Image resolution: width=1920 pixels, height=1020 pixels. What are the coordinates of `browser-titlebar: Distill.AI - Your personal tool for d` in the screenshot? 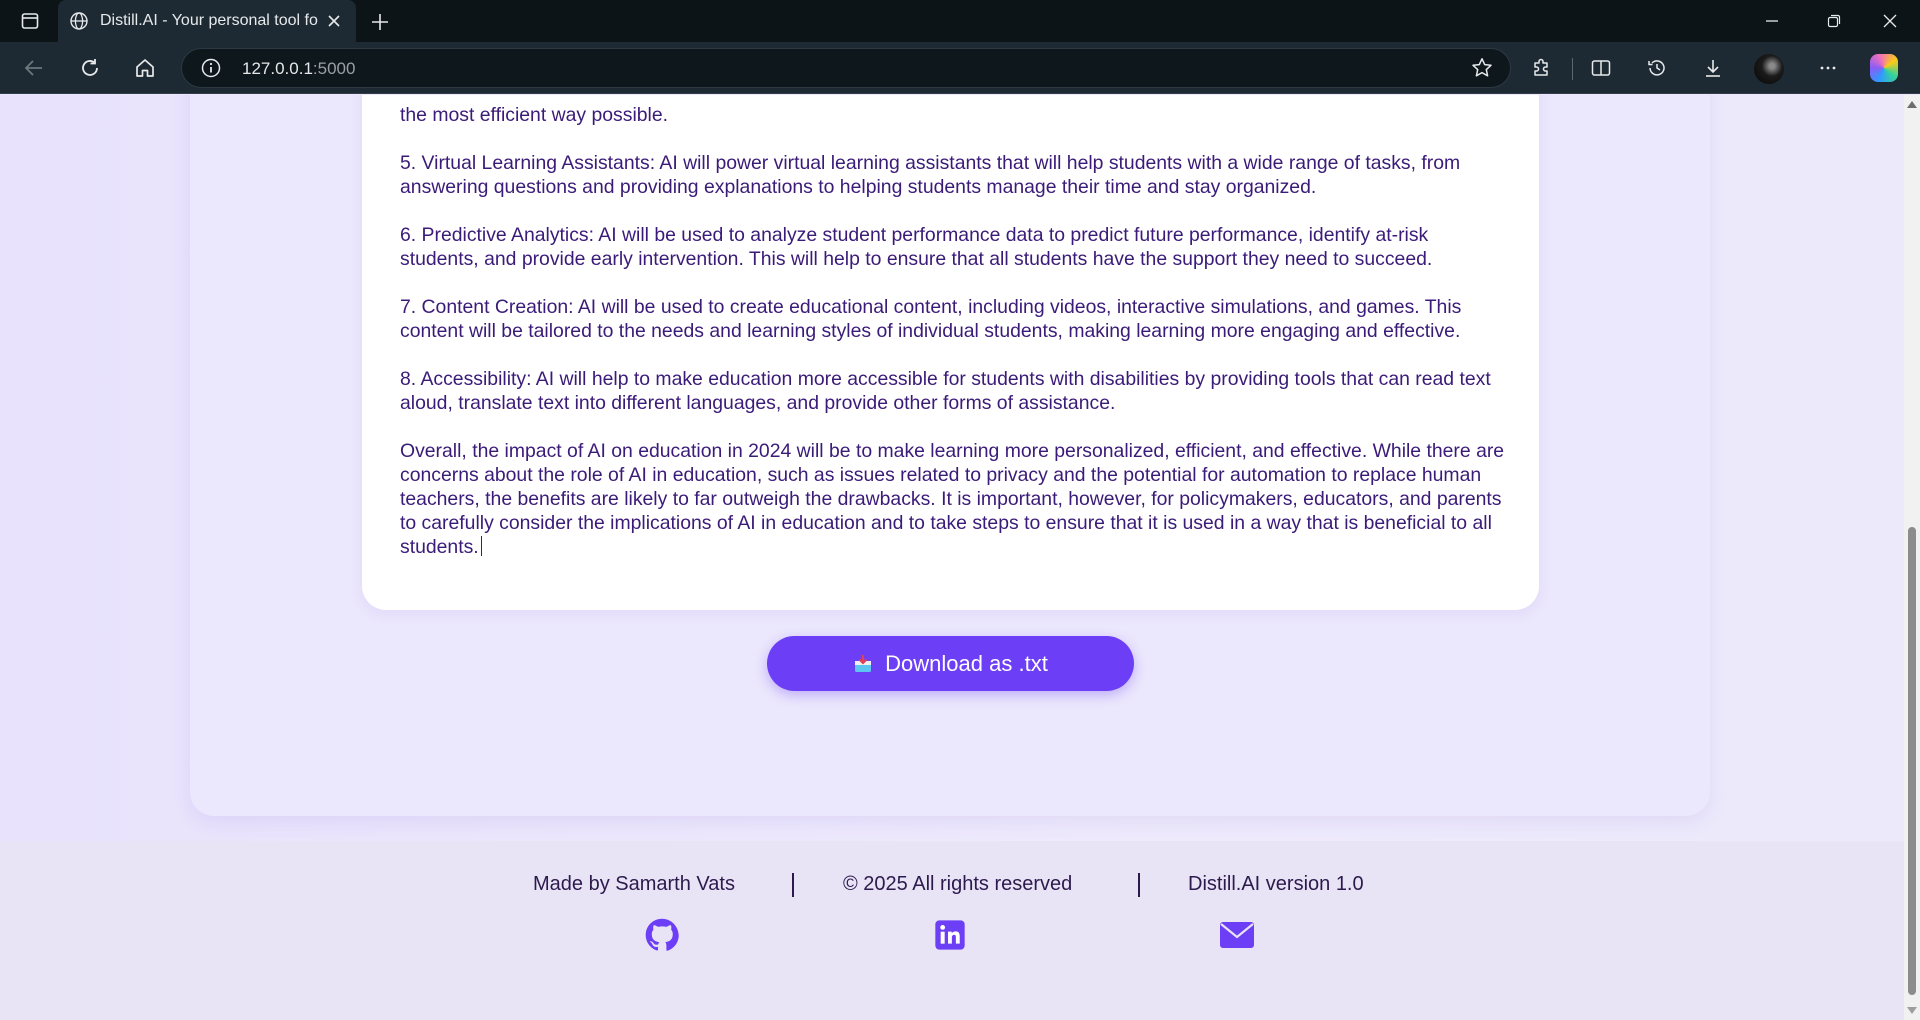 It's located at (960, 21).